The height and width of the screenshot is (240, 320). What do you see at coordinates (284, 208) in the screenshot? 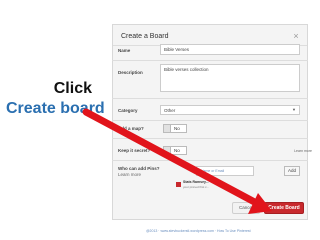
I see `create-board-button: Create Board` at bounding box center [284, 208].